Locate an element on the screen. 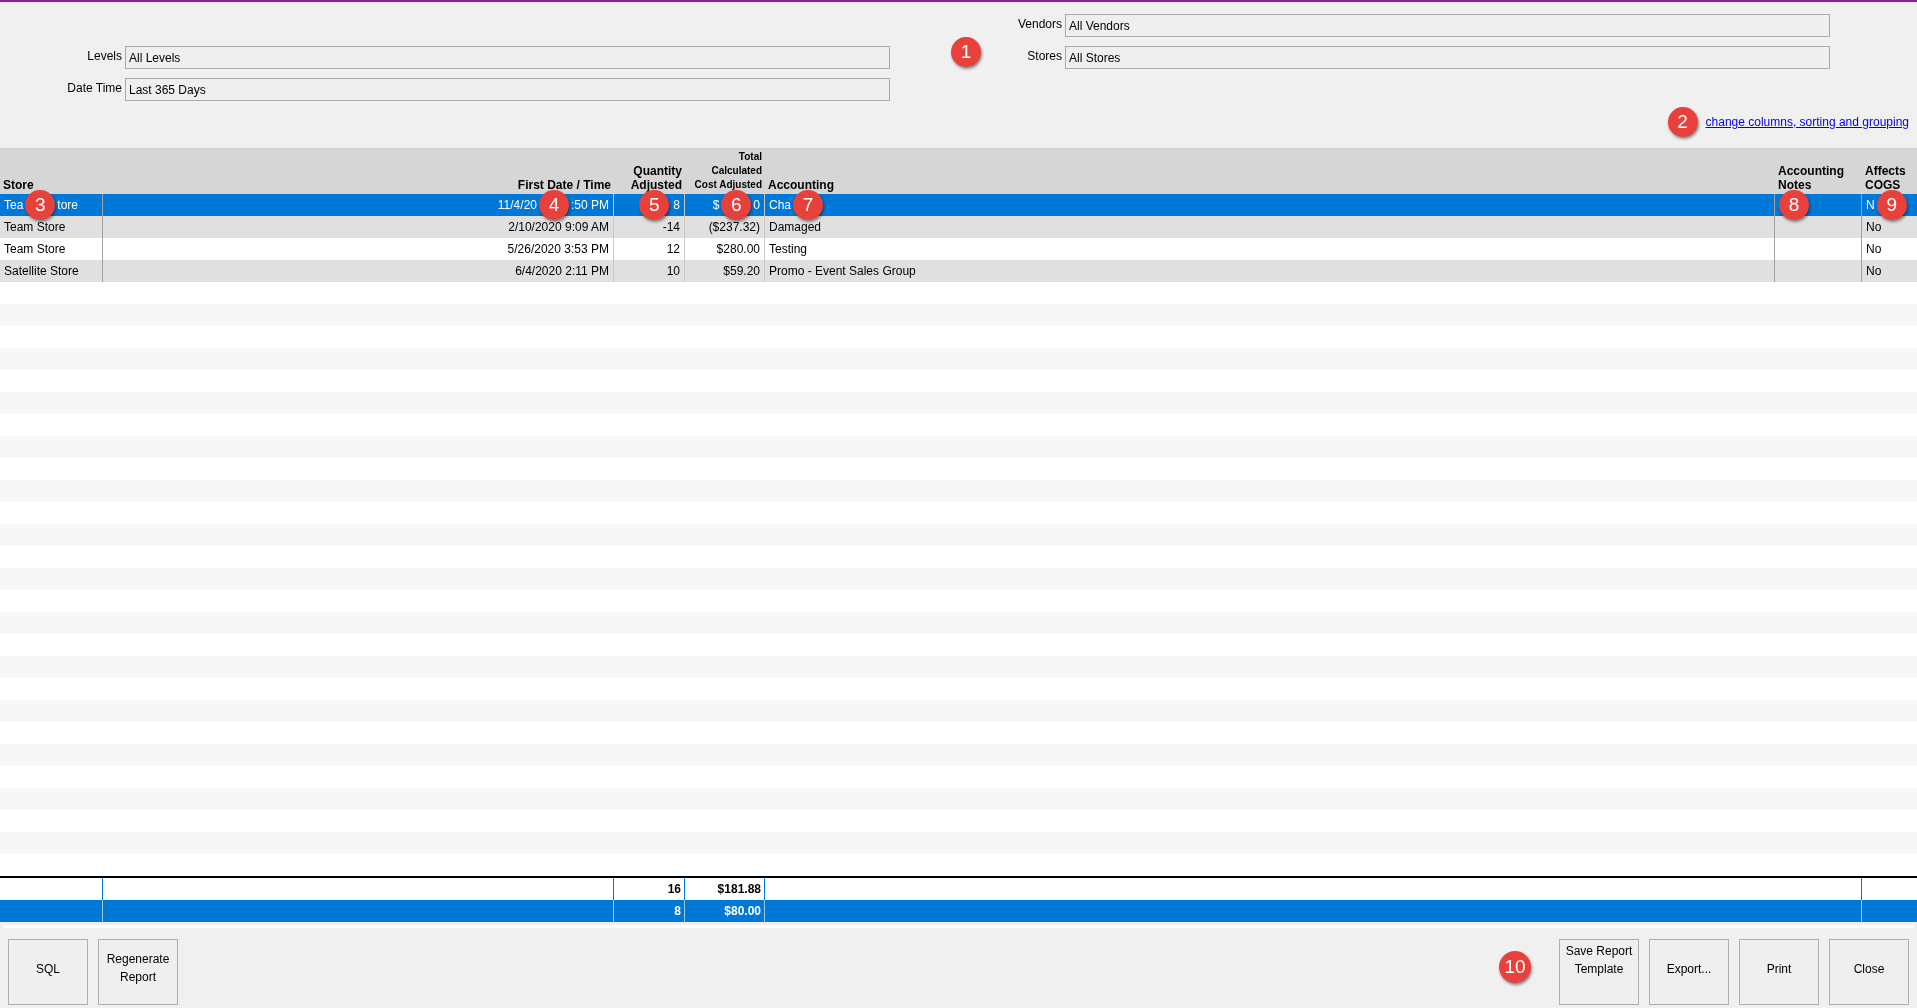 The image size is (1917, 1008). cell-text: 2/10/2020 9:09 AM is located at coordinates (558, 227).